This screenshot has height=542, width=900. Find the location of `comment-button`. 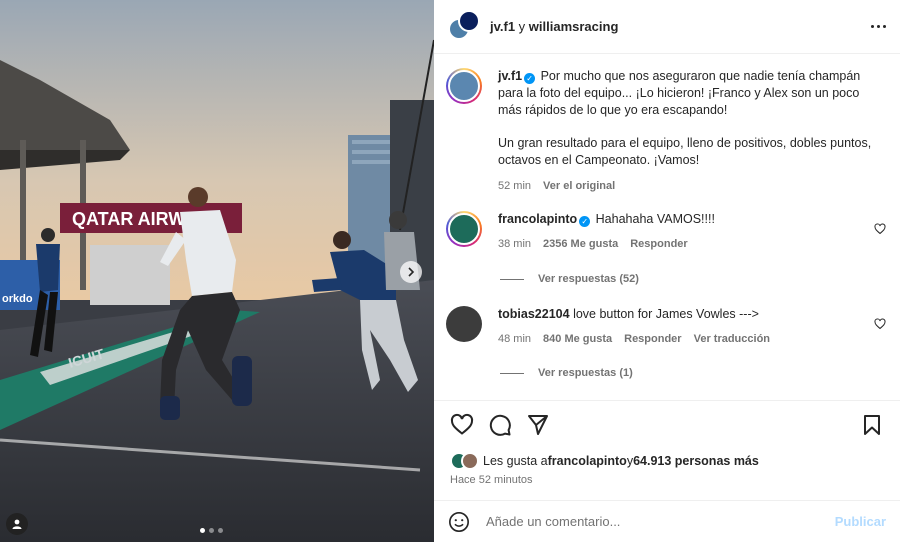

comment-button is located at coordinates (500, 425).